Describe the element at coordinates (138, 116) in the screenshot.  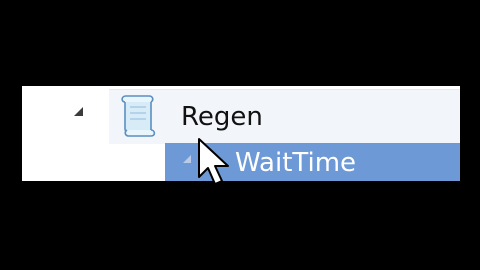
I see `scroll-icon` at that location.